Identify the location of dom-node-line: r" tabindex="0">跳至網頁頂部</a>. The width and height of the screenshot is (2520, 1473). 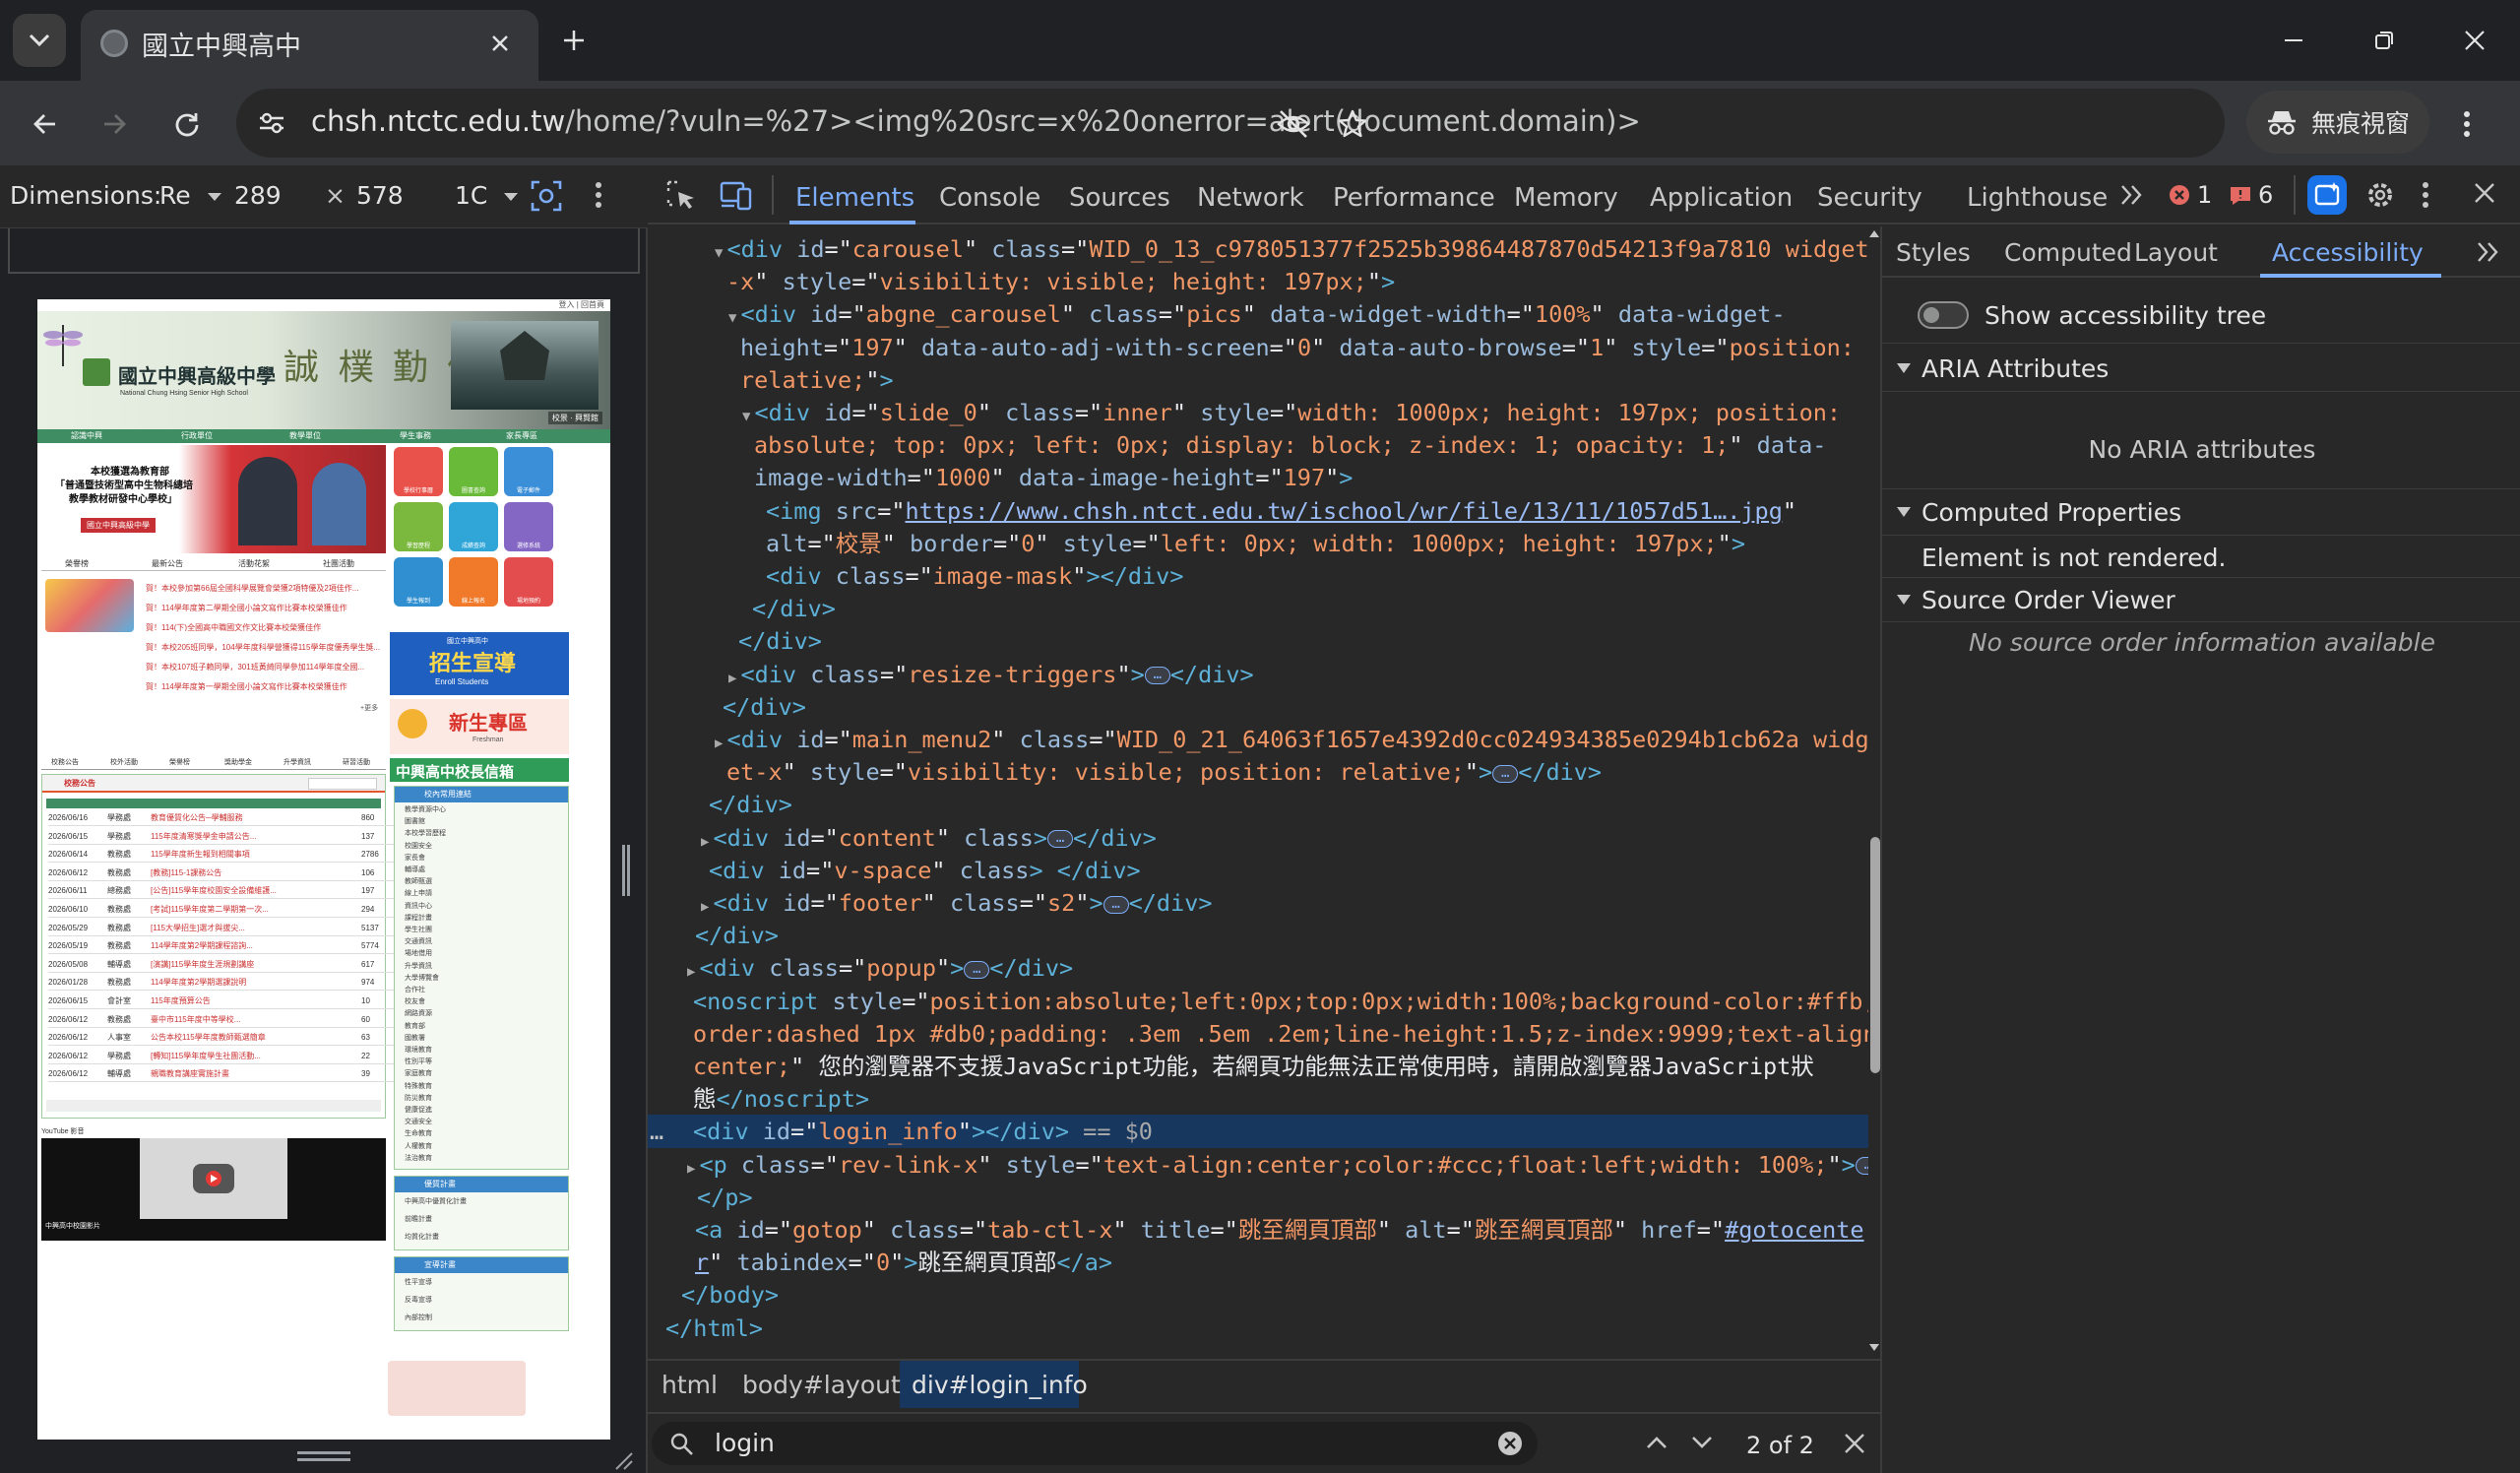
(1264, 1262).